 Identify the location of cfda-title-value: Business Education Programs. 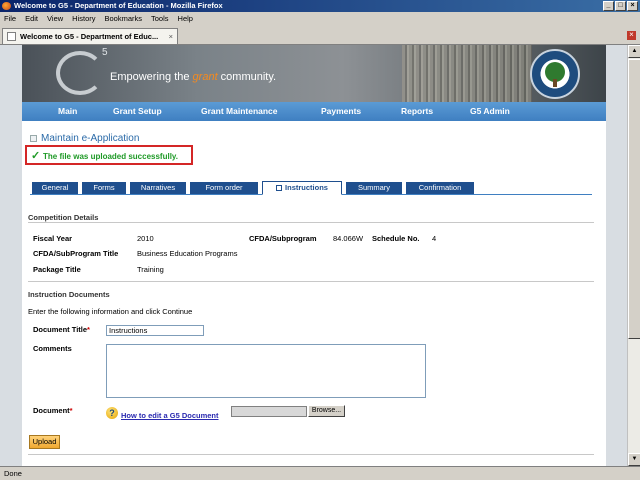
(187, 253).